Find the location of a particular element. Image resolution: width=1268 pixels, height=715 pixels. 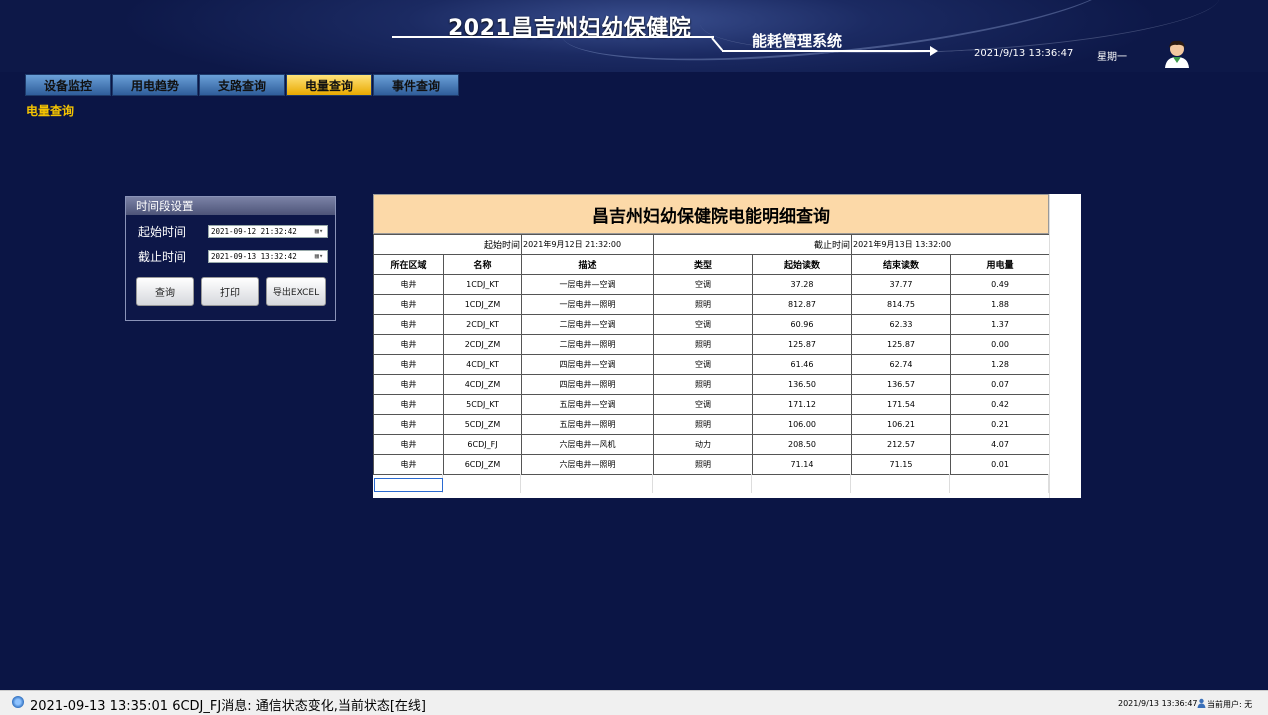

table-cell: 60.96 is located at coordinates (802, 324).